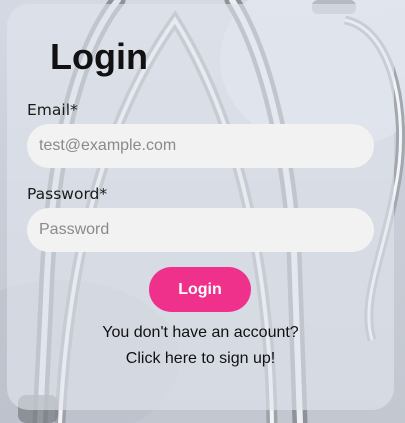 The image size is (405, 423). I want to click on email-label: Email*, so click(52, 110).